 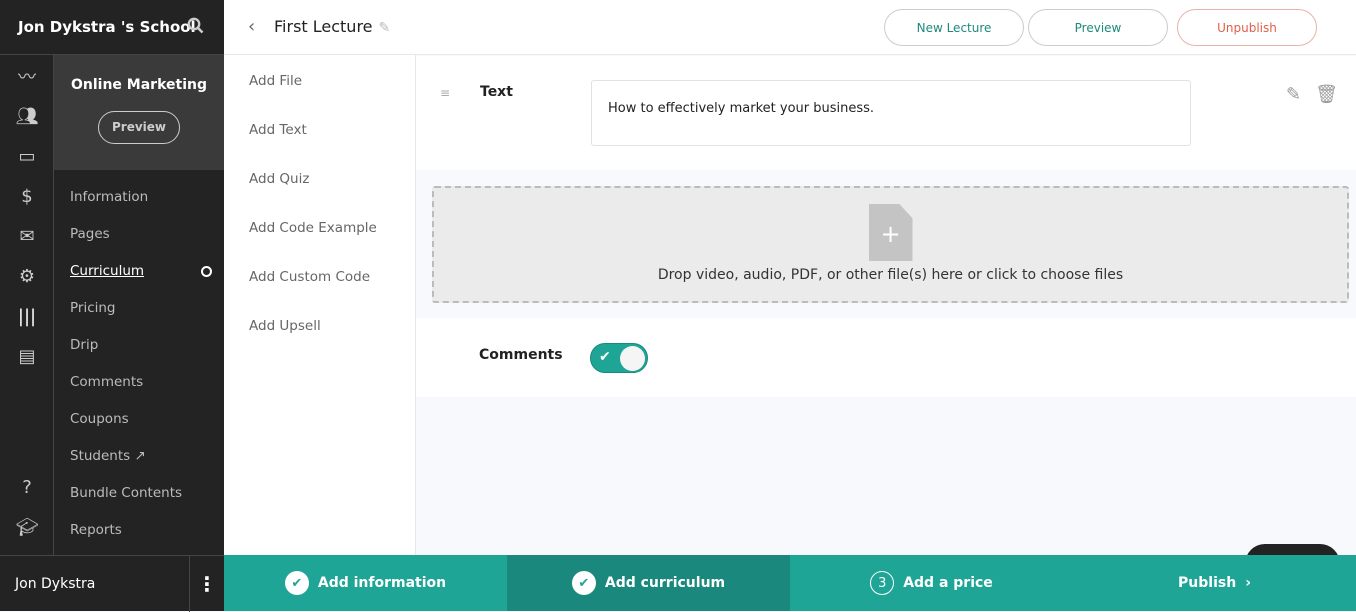 What do you see at coordinates (107, 27) in the screenshot?
I see `school-title: Jon Dykstra 's School` at bounding box center [107, 27].